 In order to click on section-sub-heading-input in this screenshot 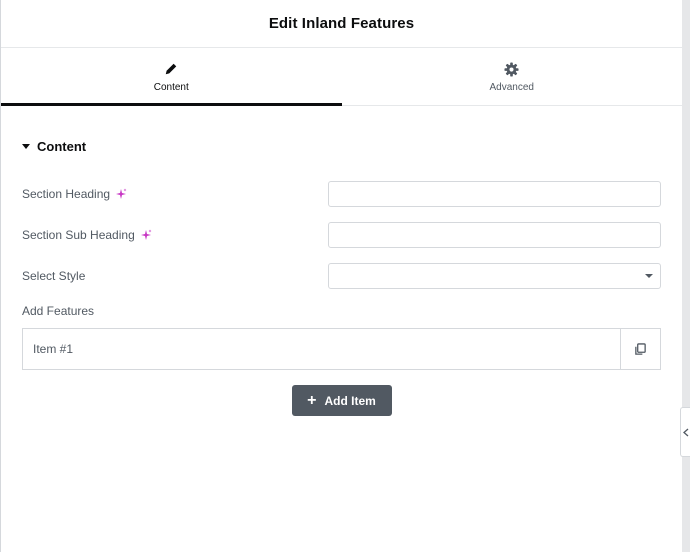, I will do `click(494, 234)`.